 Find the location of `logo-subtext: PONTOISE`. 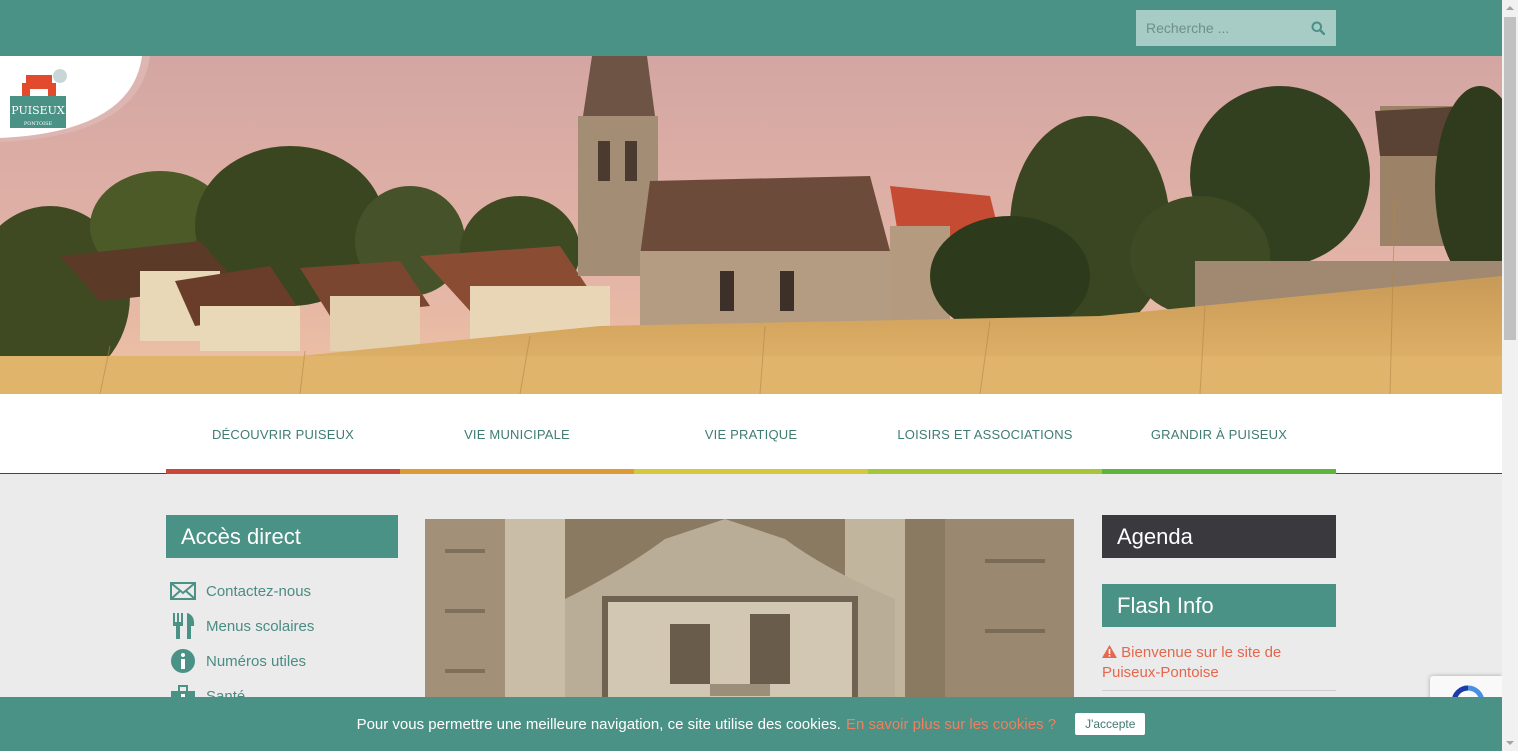

logo-subtext: PONTOISE is located at coordinates (38, 124).